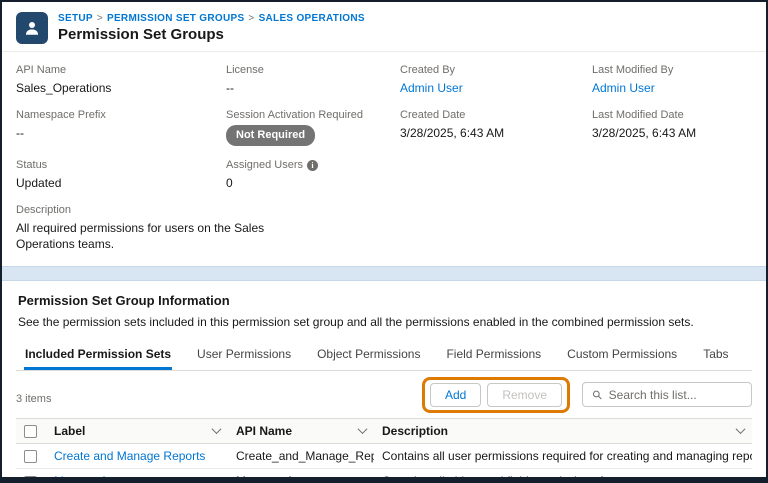  I want to click on tab-user-permissions: User Permissions, so click(244, 354).